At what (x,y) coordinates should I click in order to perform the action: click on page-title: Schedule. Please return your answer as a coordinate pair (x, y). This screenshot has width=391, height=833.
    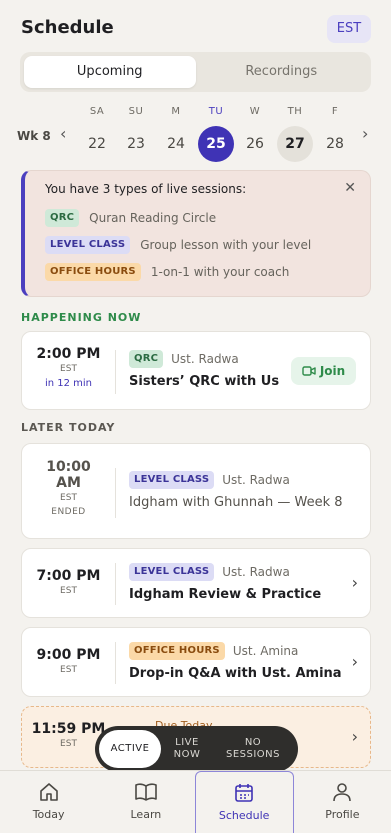
    Looking at the image, I should click on (67, 27).